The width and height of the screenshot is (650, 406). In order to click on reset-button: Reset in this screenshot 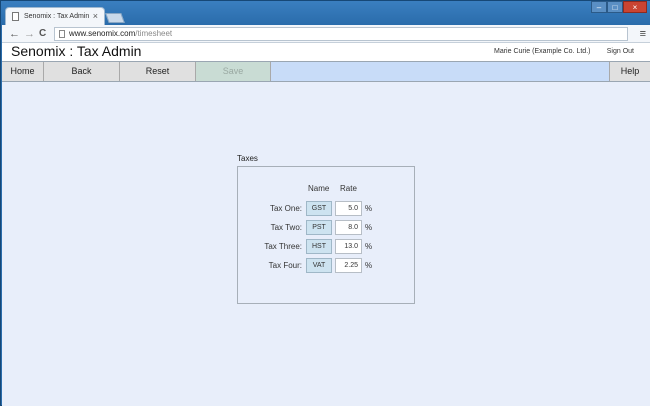, I will do `click(158, 71)`.